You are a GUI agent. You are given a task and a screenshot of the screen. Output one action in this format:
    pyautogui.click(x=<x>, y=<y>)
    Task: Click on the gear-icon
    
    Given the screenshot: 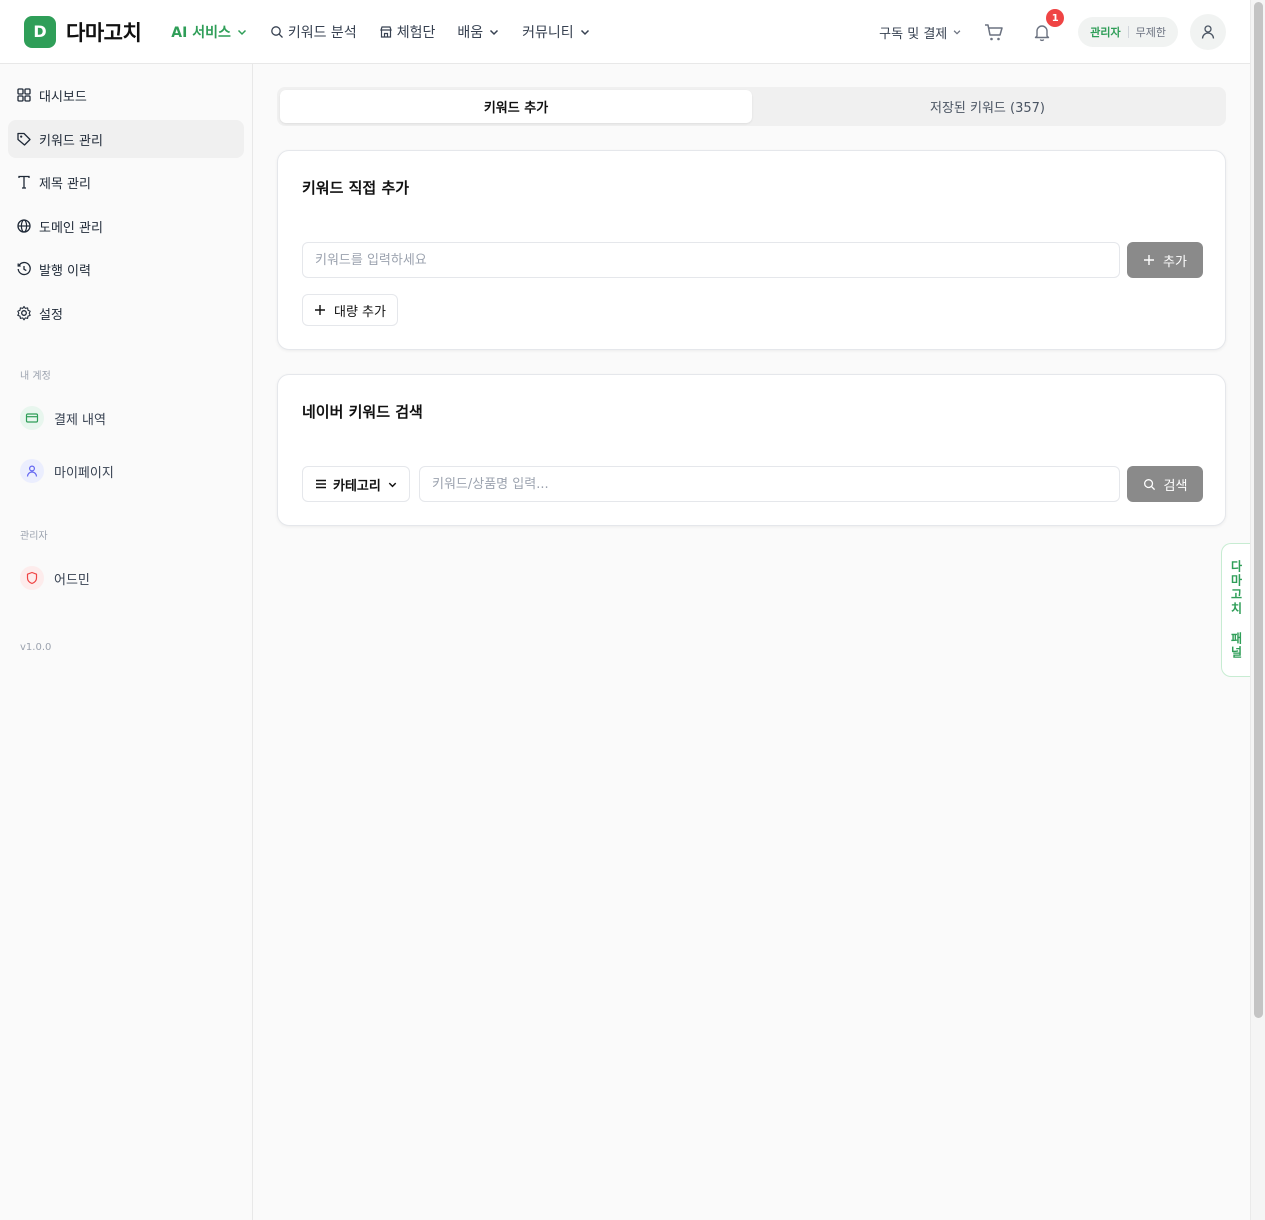 What is the action you would take?
    pyautogui.click(x=24, y=313)
    